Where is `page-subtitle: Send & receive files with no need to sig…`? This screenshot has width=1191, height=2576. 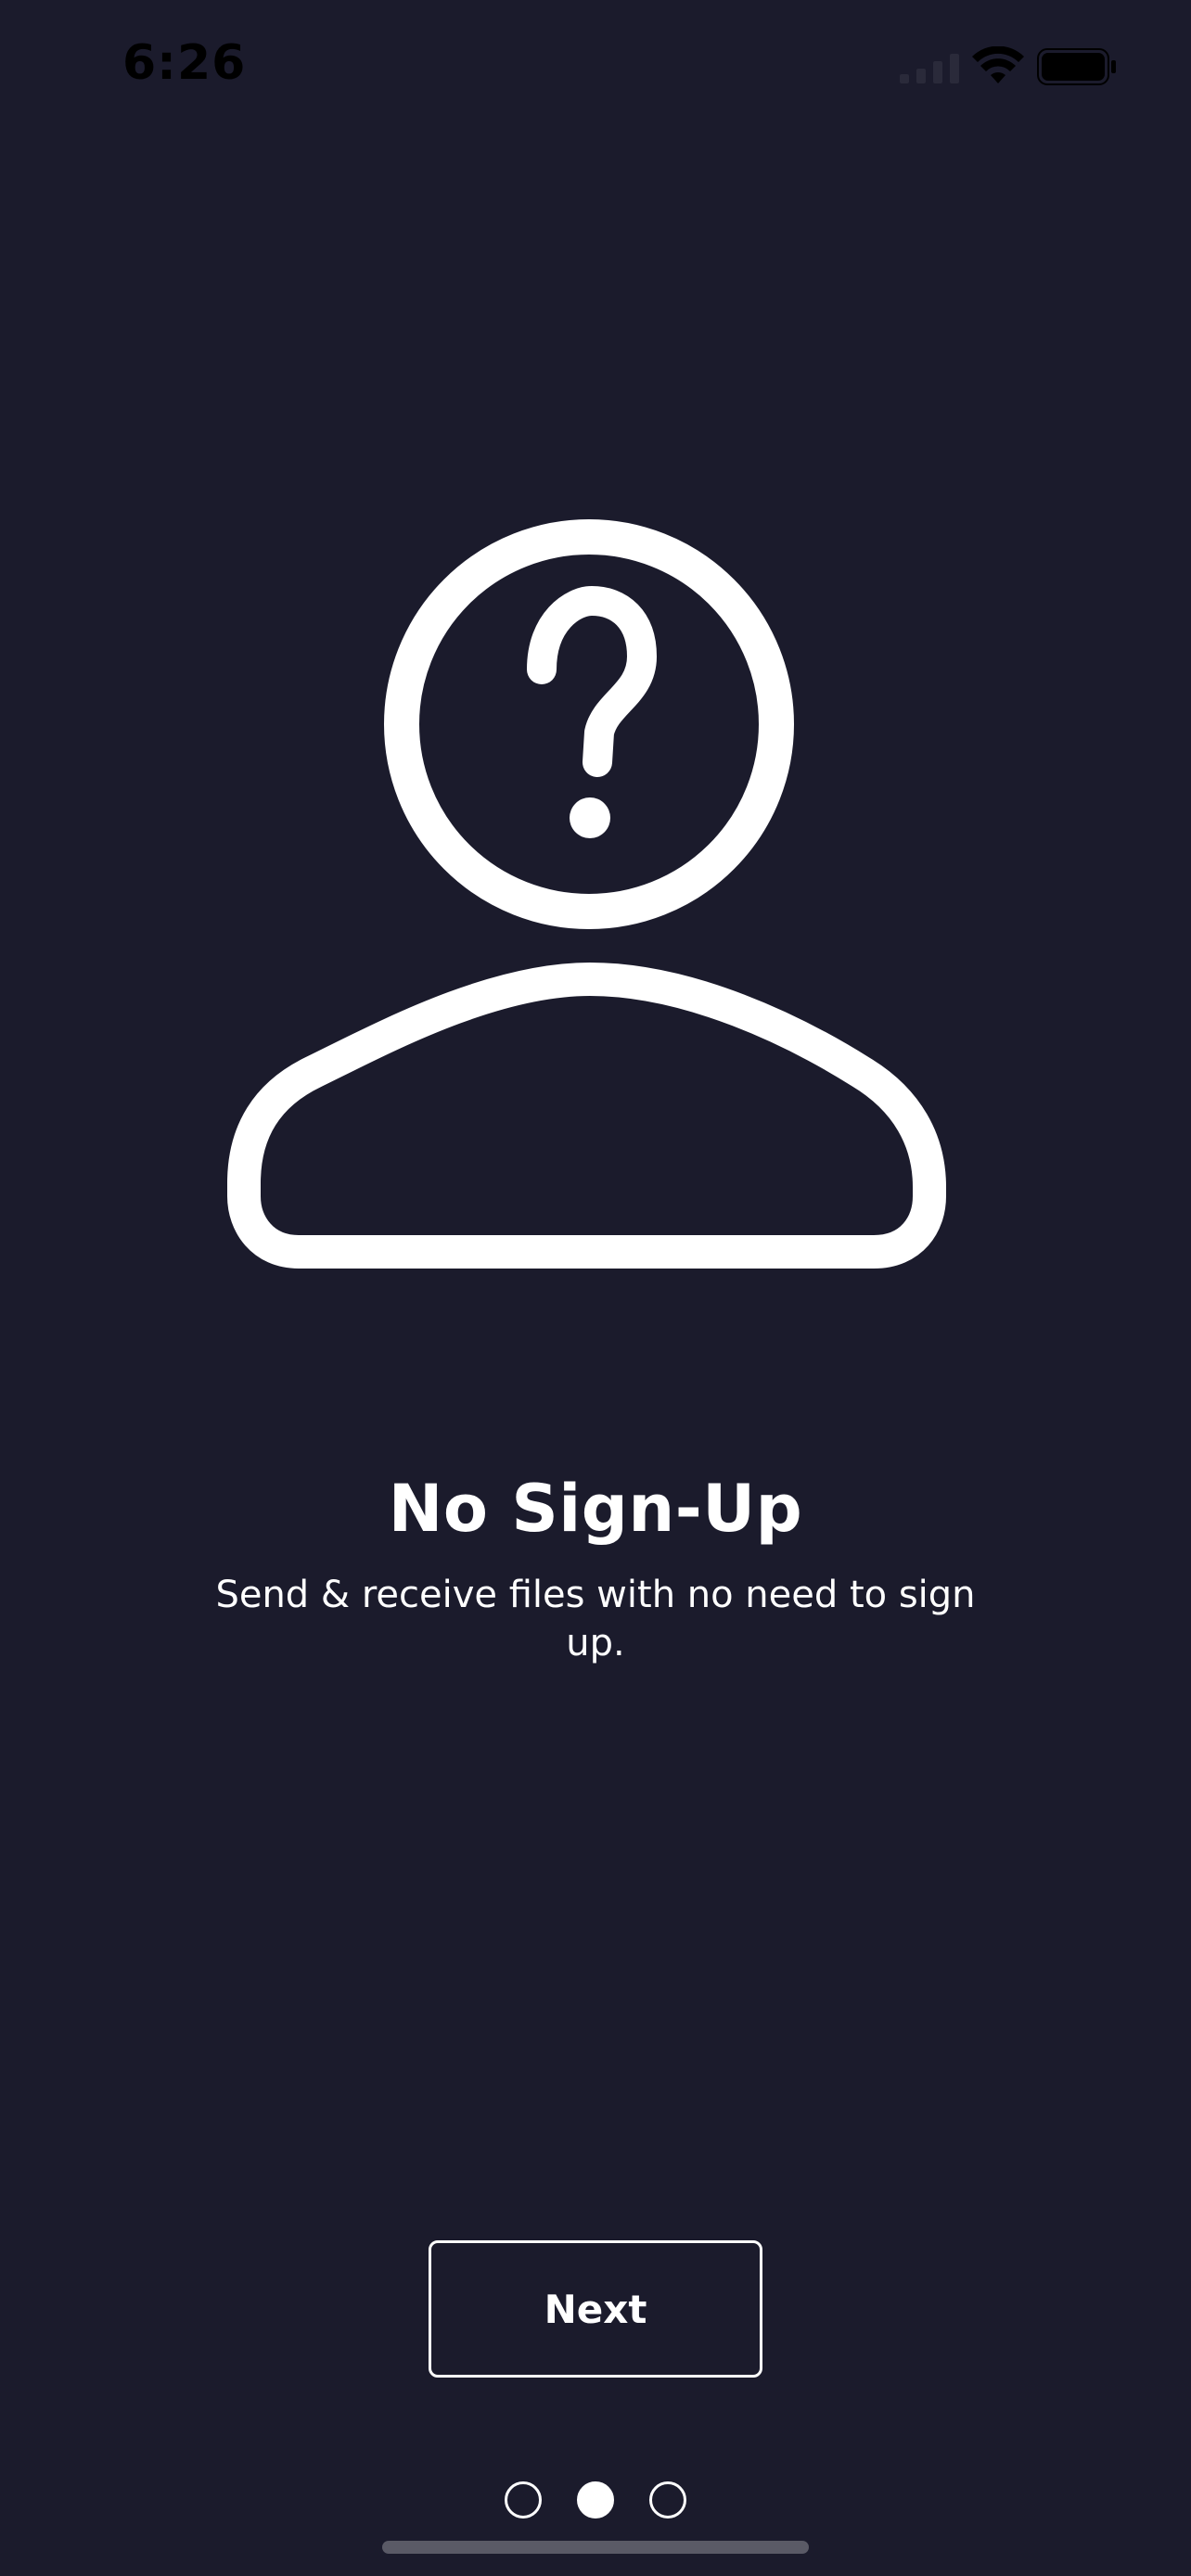 page-subtitle: Send & receive files with no need to sig… is located at coordinates (595, 1619).